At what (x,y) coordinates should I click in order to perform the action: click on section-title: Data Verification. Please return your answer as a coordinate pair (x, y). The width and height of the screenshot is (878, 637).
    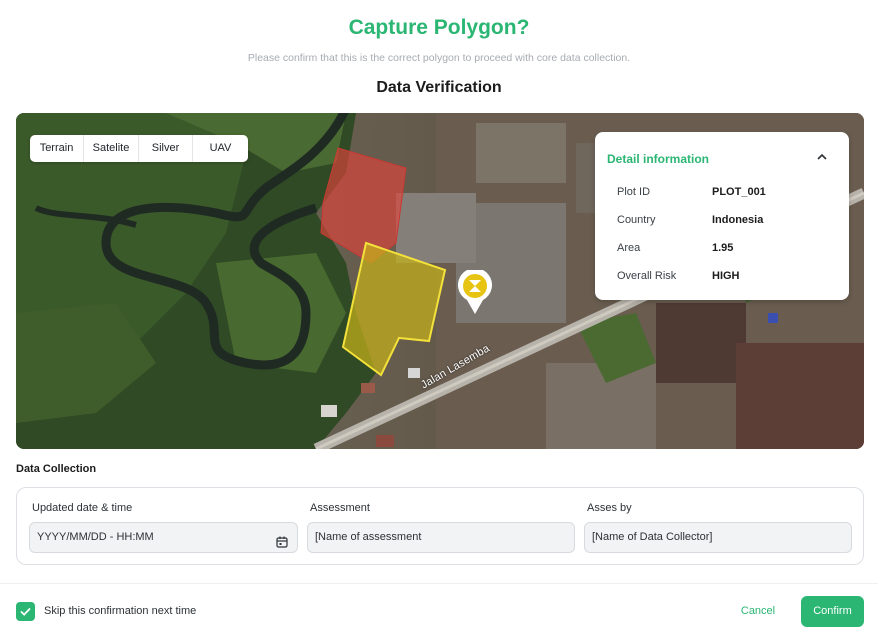
    Looking at the image, I should click on (439, 87).